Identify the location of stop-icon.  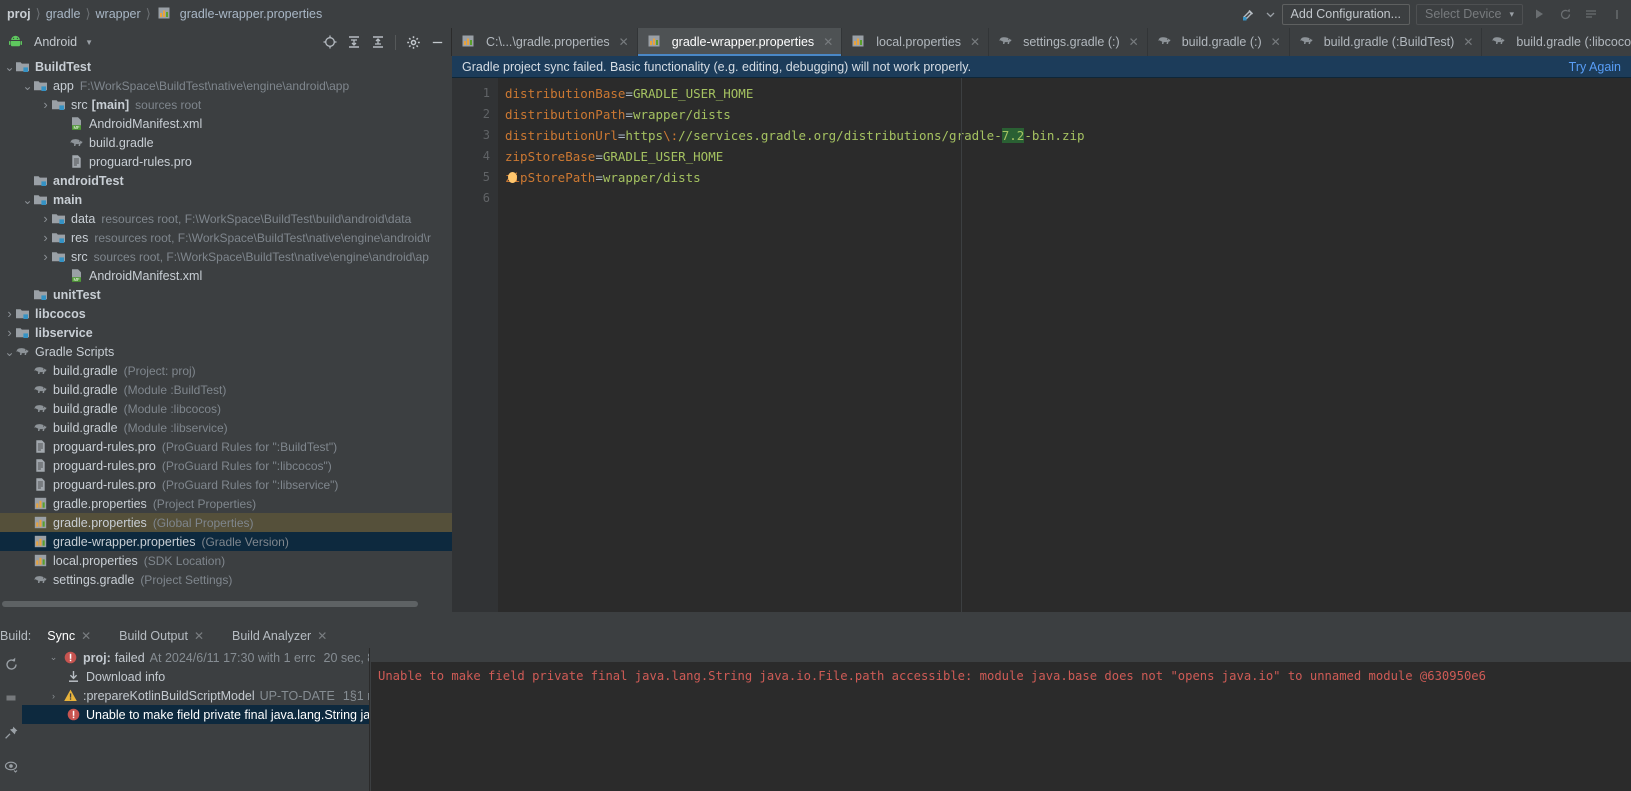
(11, 698).